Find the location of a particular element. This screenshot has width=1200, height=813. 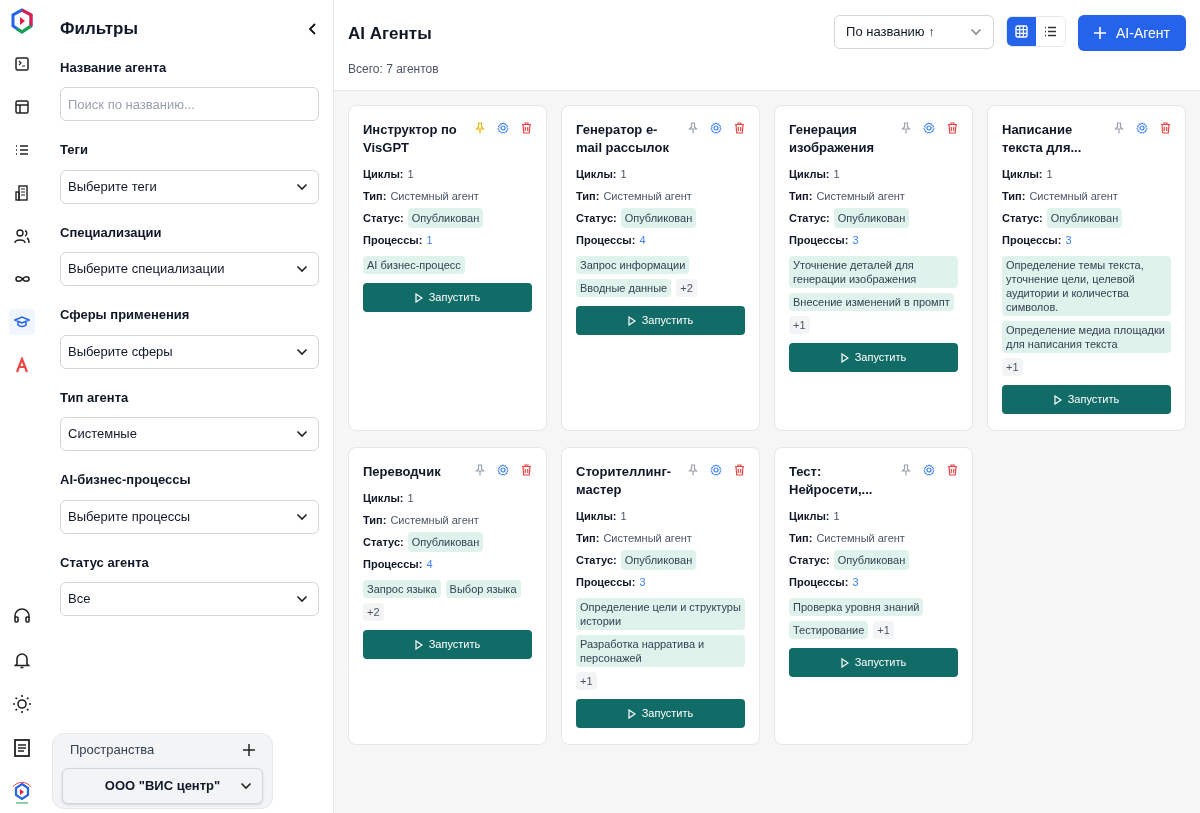

sort-select: По названию ↑ is located at coordinates (914, 32).